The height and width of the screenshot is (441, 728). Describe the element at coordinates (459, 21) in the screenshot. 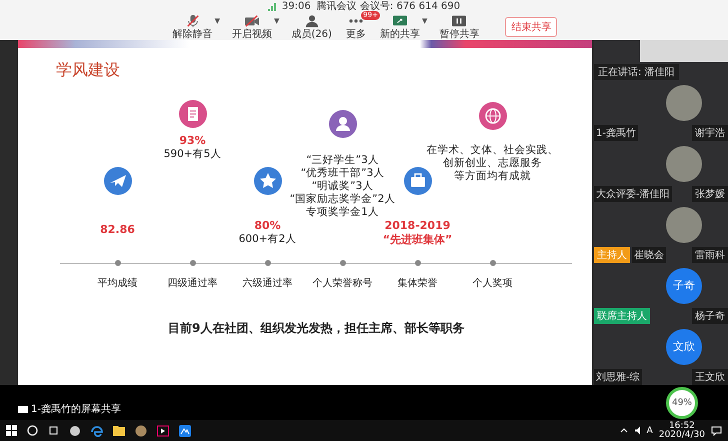

I see `pause-screen-icon` at that location.